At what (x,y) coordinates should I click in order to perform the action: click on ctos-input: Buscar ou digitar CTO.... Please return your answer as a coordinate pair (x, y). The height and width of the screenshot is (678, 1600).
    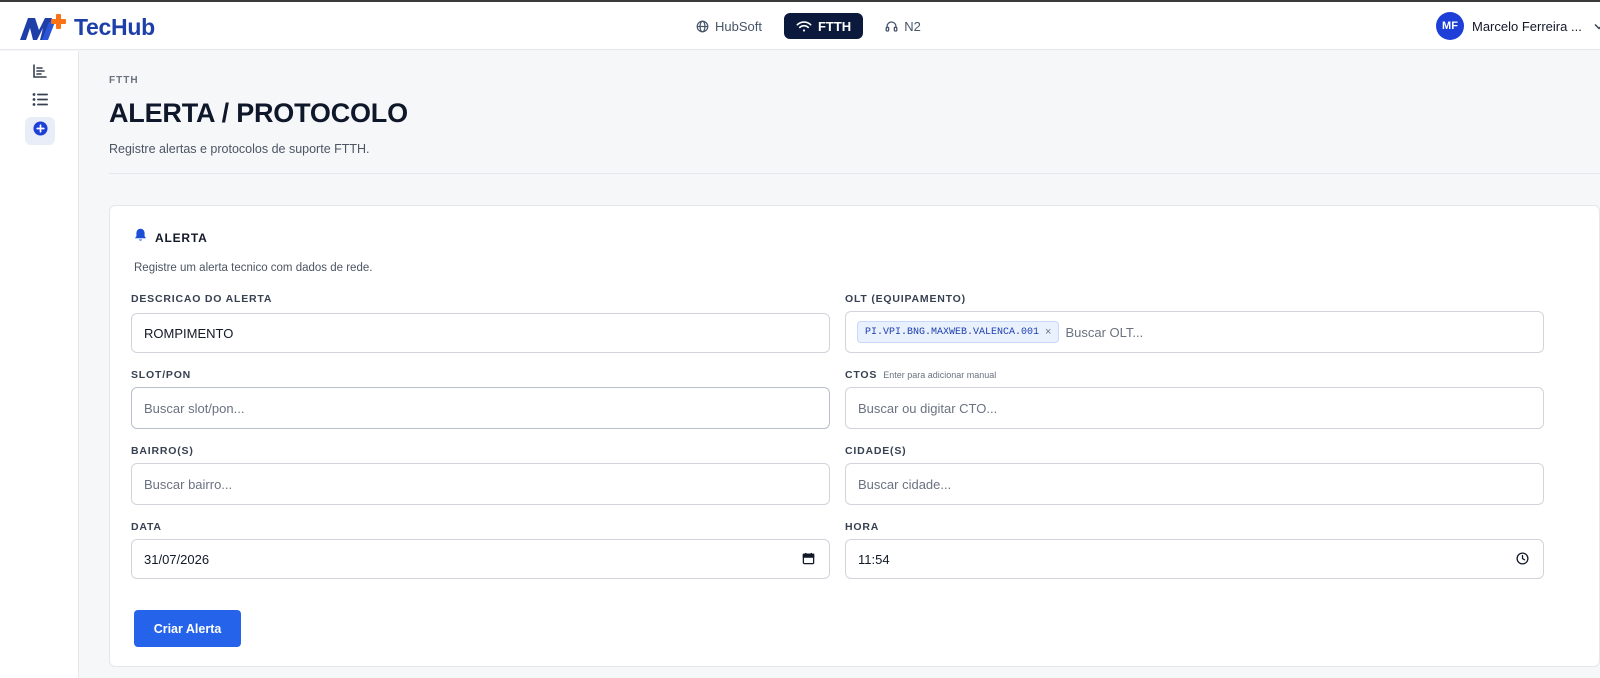
    Looking at the image, I should click on (1194, 408).